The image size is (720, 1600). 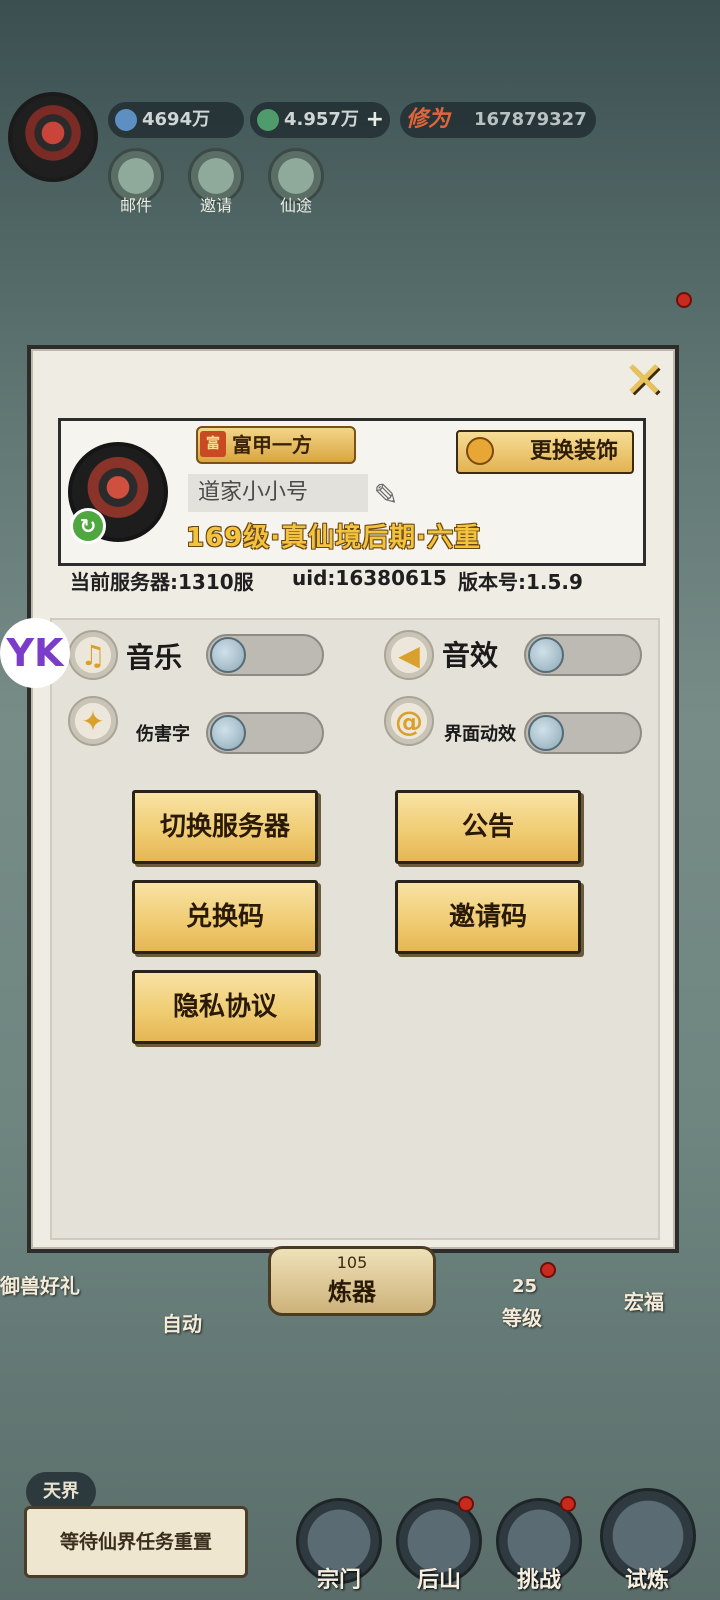 I want to click on invite-label: 邀请, so click(x=215, y=205).